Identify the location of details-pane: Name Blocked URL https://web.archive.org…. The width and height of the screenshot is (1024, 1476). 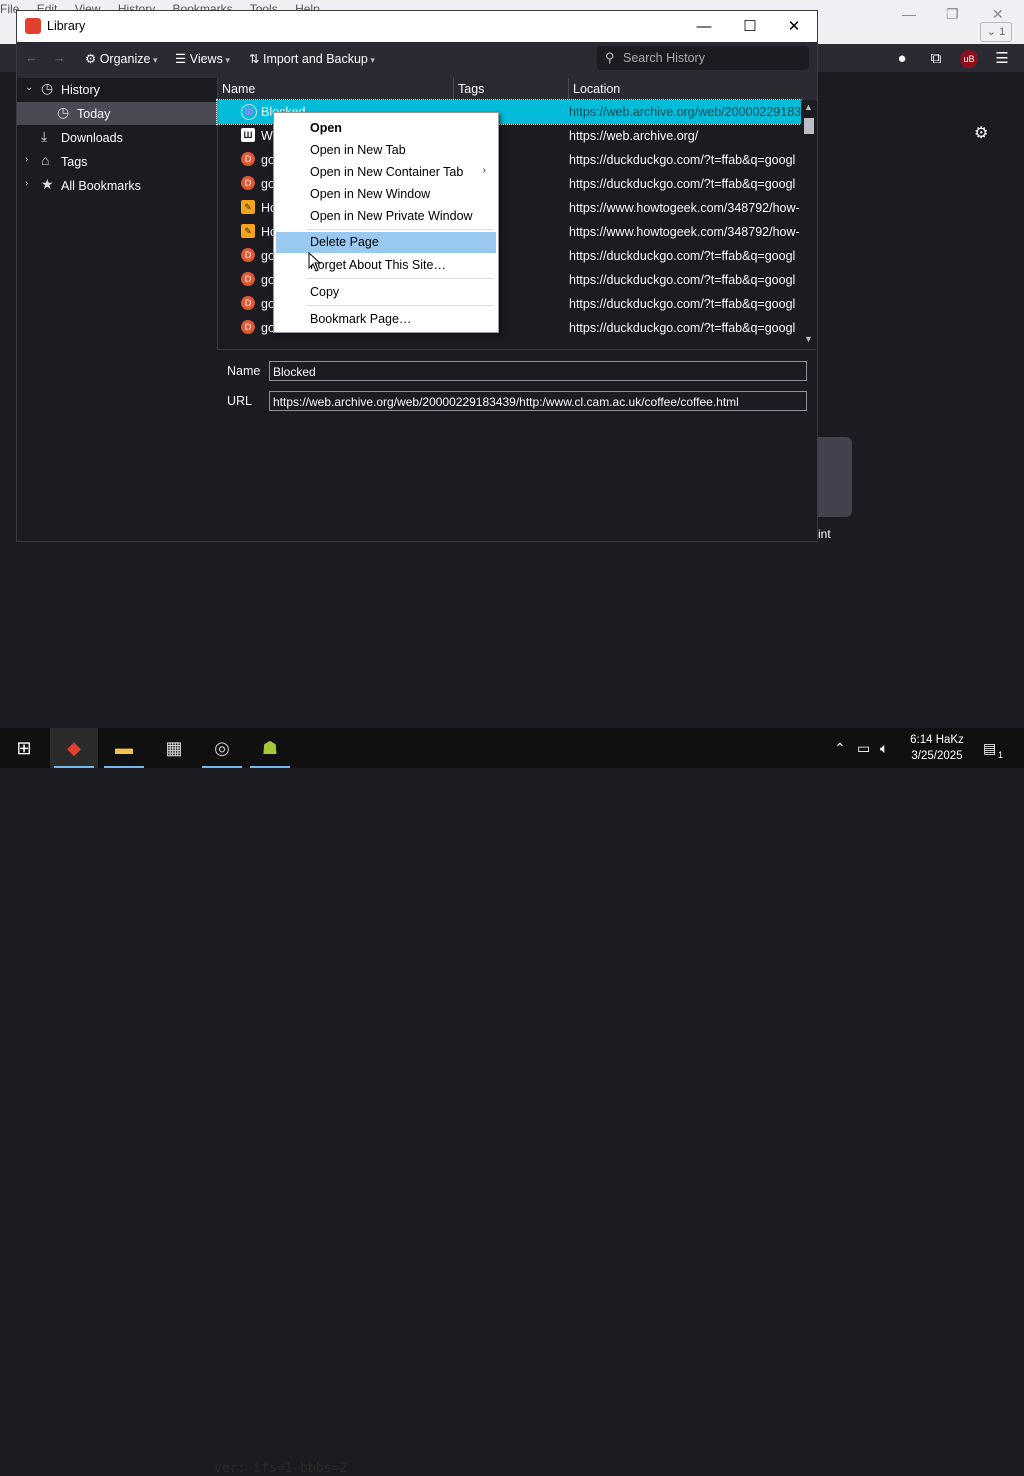
(516, 445).